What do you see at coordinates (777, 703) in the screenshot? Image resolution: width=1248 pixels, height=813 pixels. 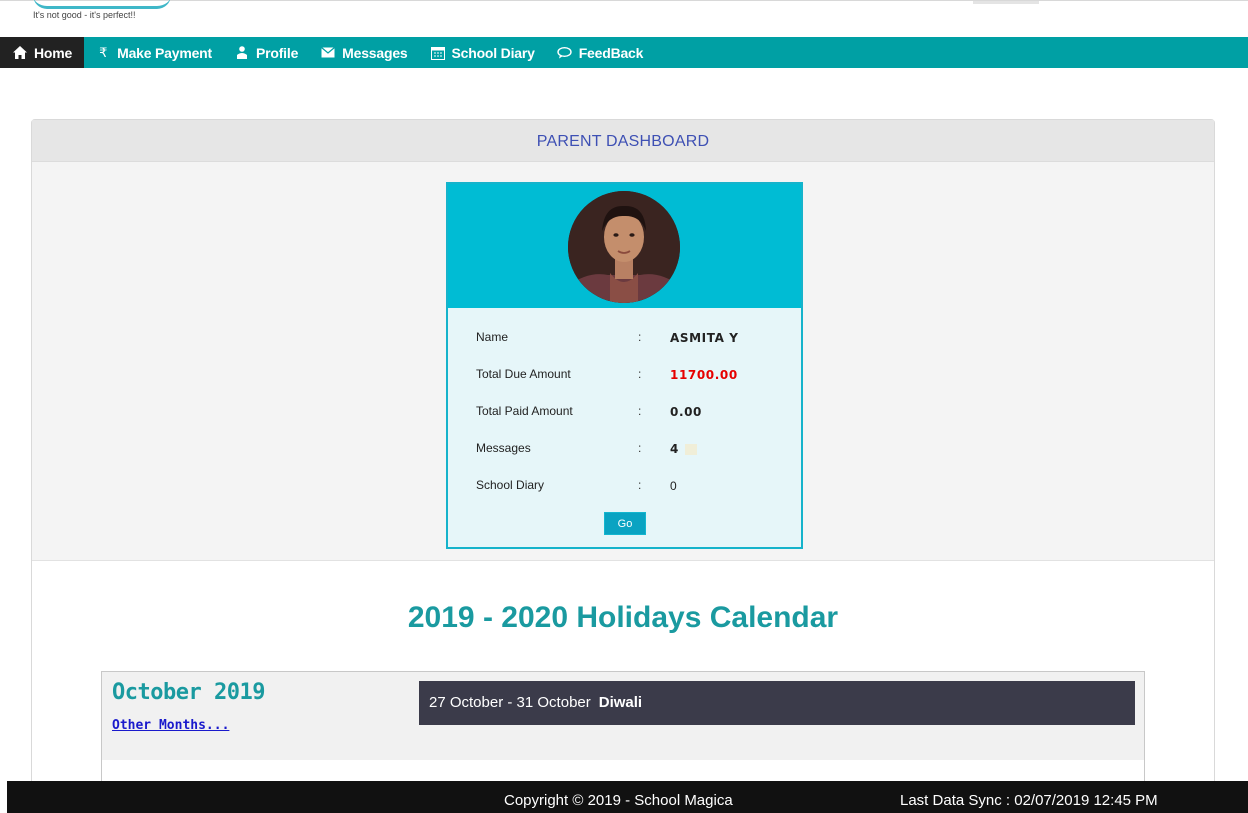 I see `holiday-entry: 27 October - 31 October Diwali` at bounding box center [777, 703].